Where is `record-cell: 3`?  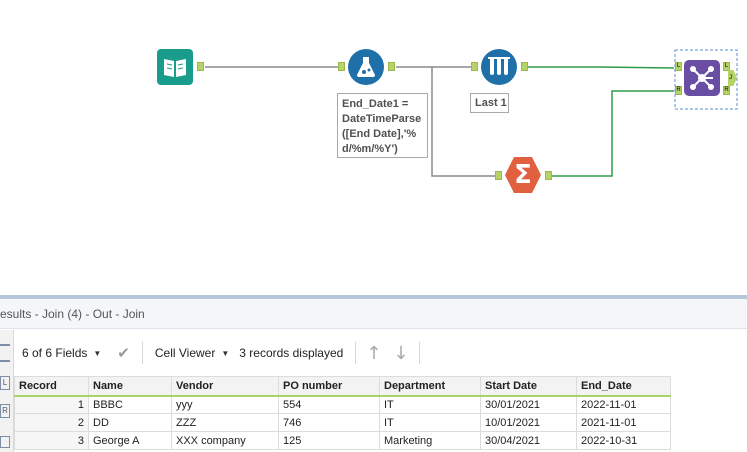
record-cell: 3 is located at coordinates (51, 440).